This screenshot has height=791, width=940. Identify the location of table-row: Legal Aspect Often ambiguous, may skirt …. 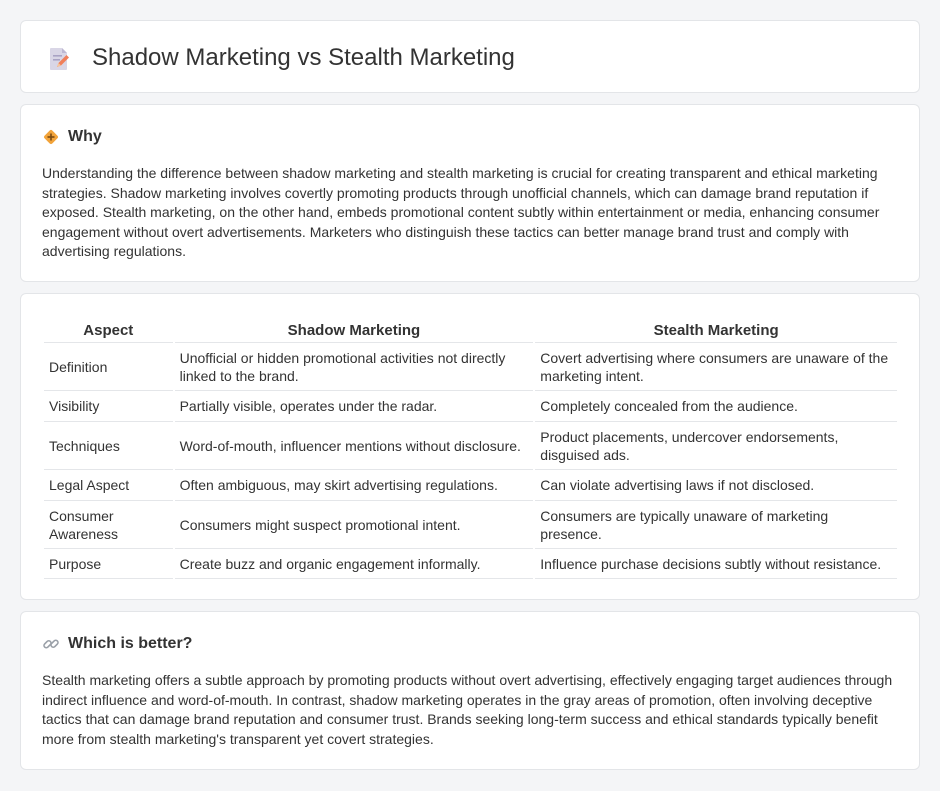
(470, 484).